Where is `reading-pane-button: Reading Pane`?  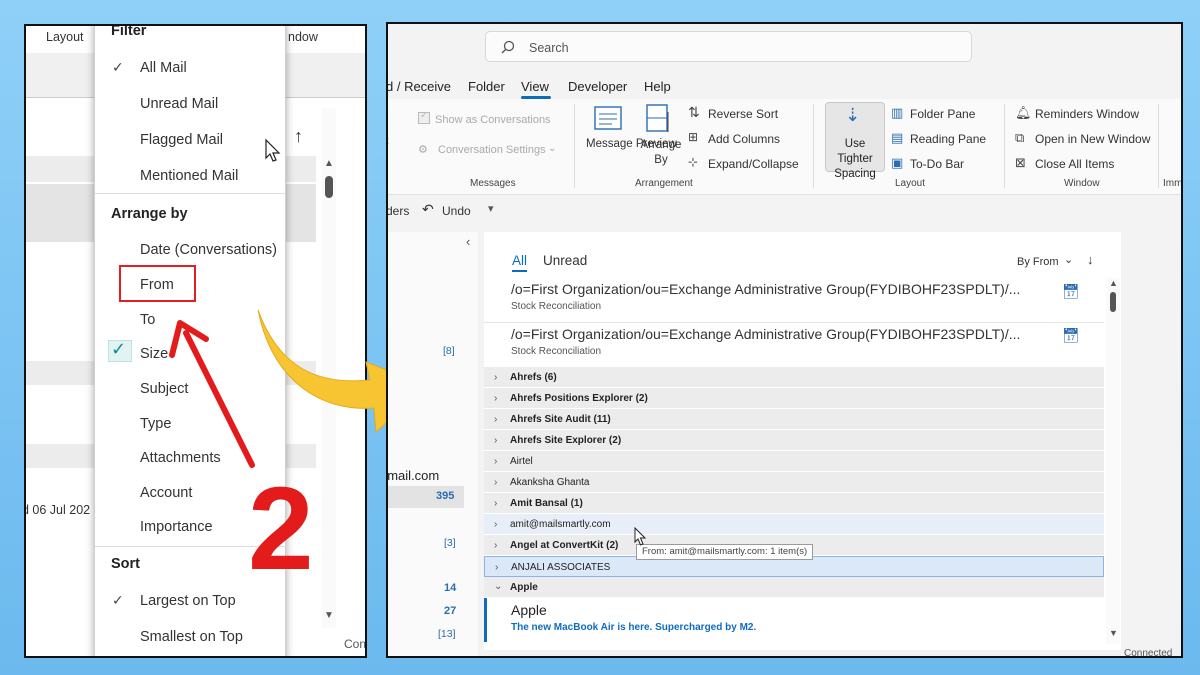
reading-pane-button: Reading Pane is located at coordinates (948, 139).